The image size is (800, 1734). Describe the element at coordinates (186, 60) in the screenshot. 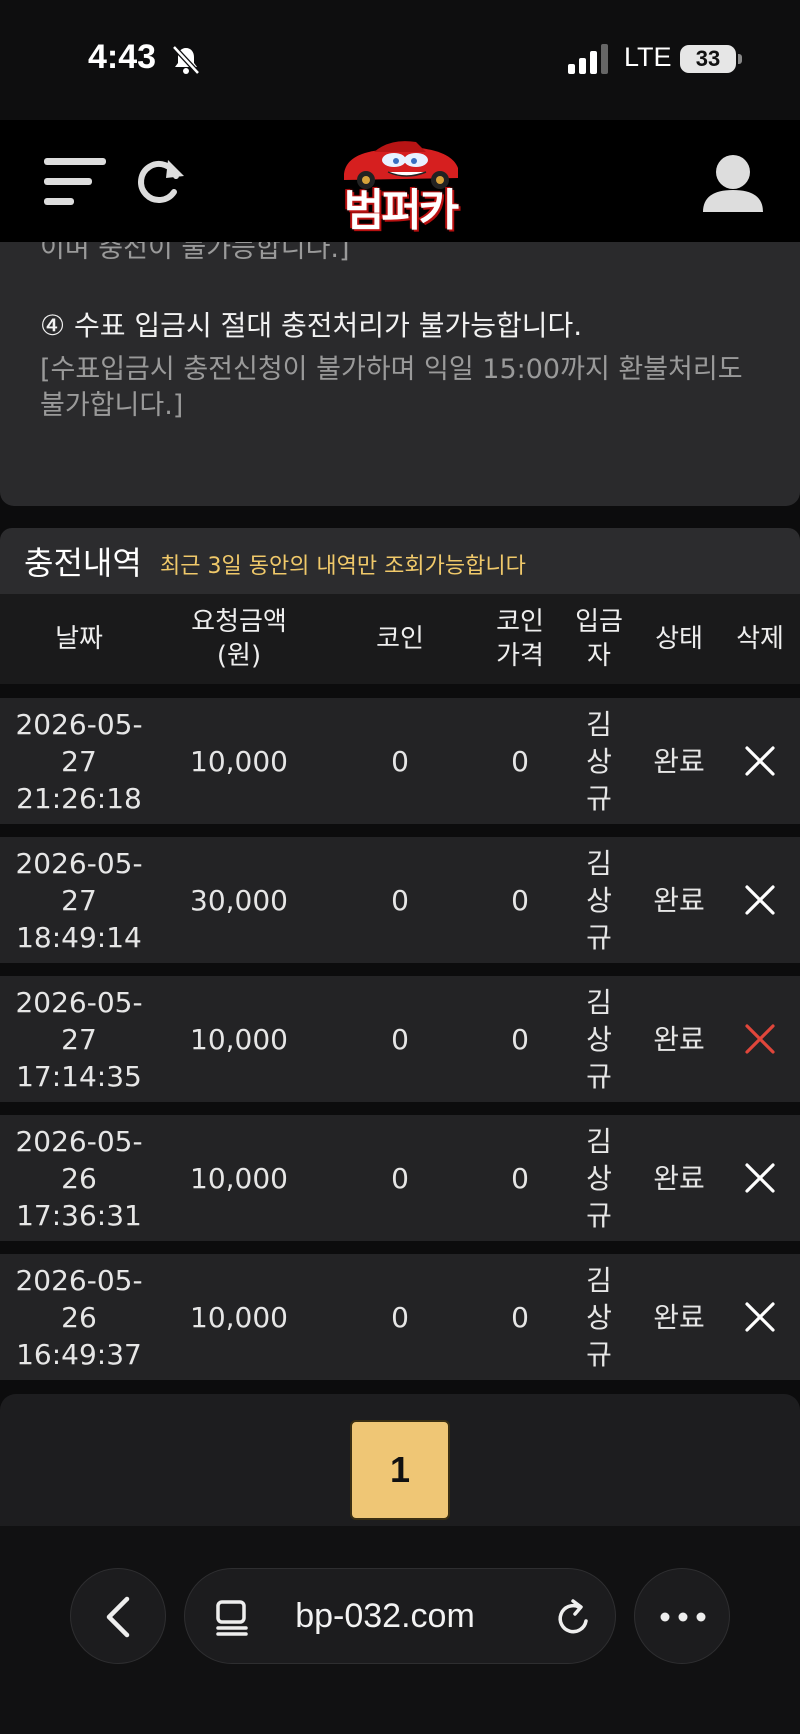

I see `bell-muted-icon` at that location.